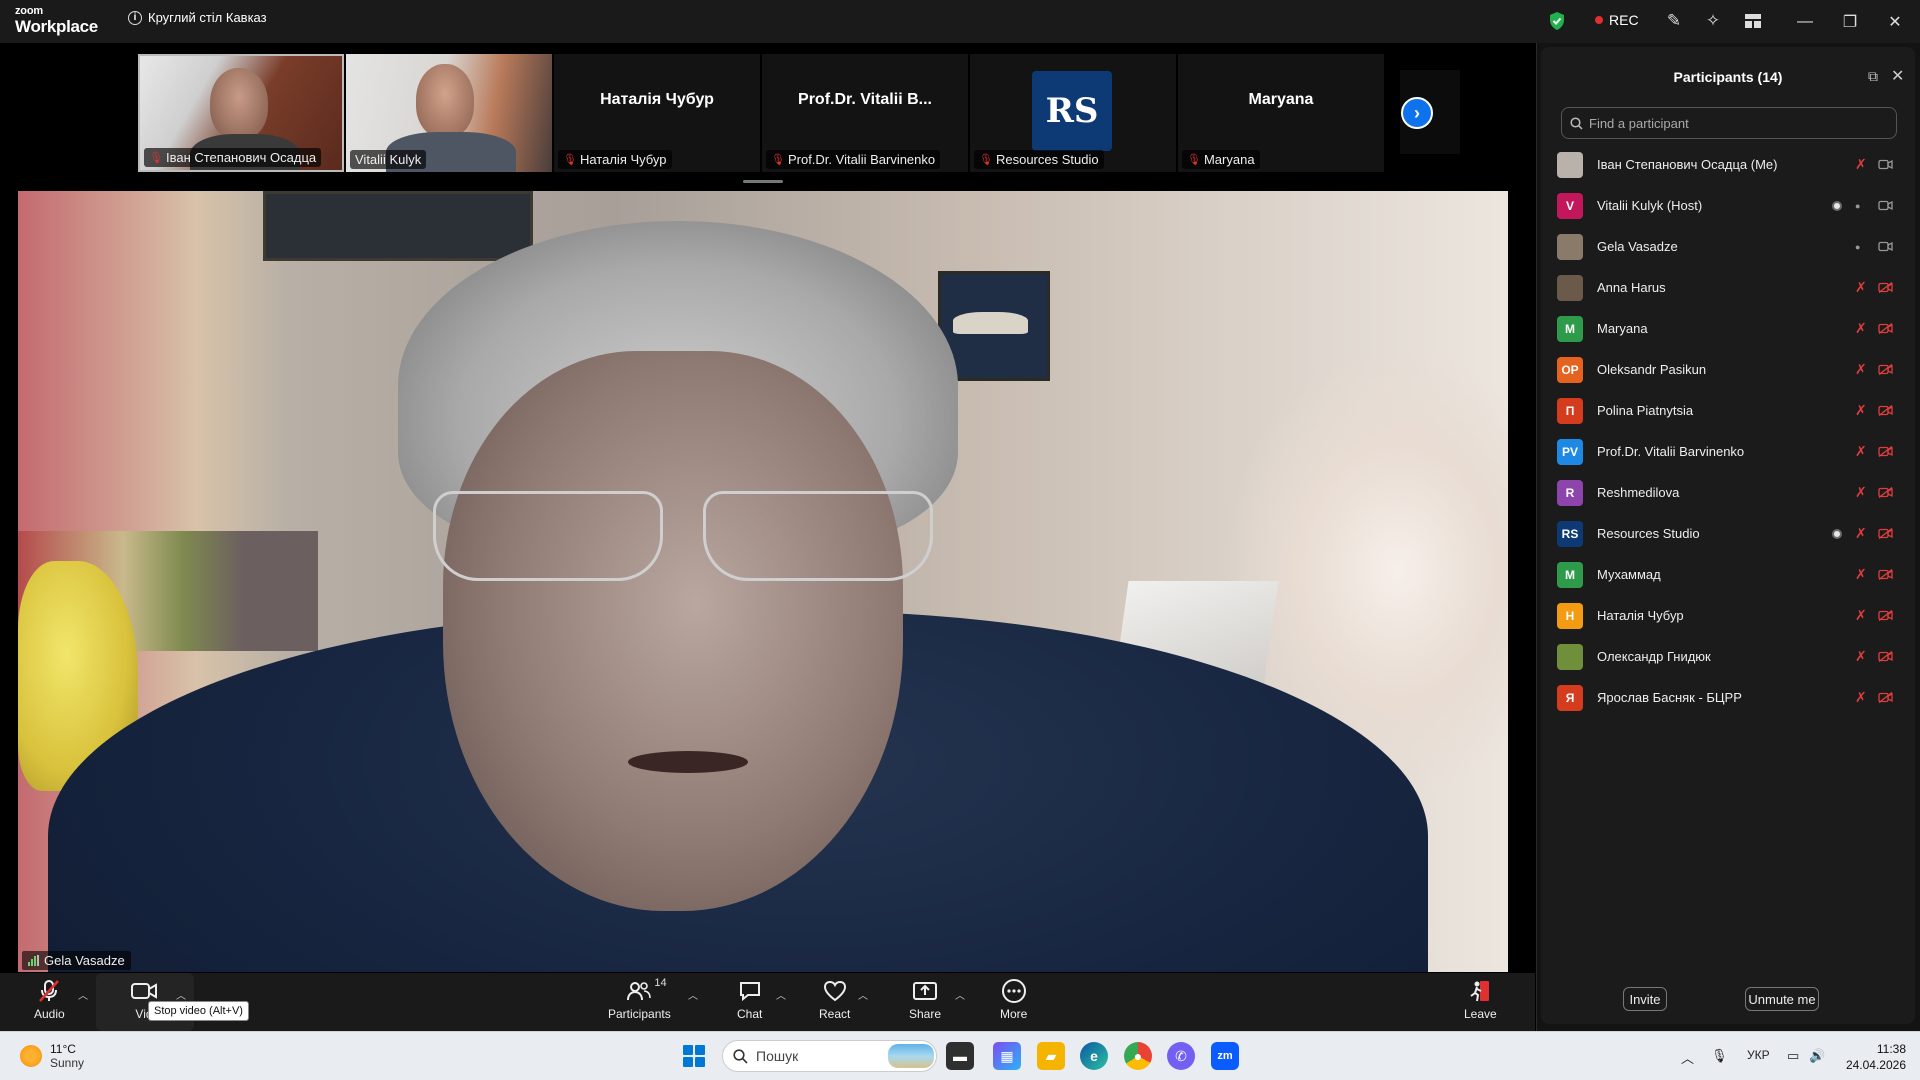  Describe the element at coordinates (1138, 1056) in the screenshot. I see `chrome-icon: ●` at that location.